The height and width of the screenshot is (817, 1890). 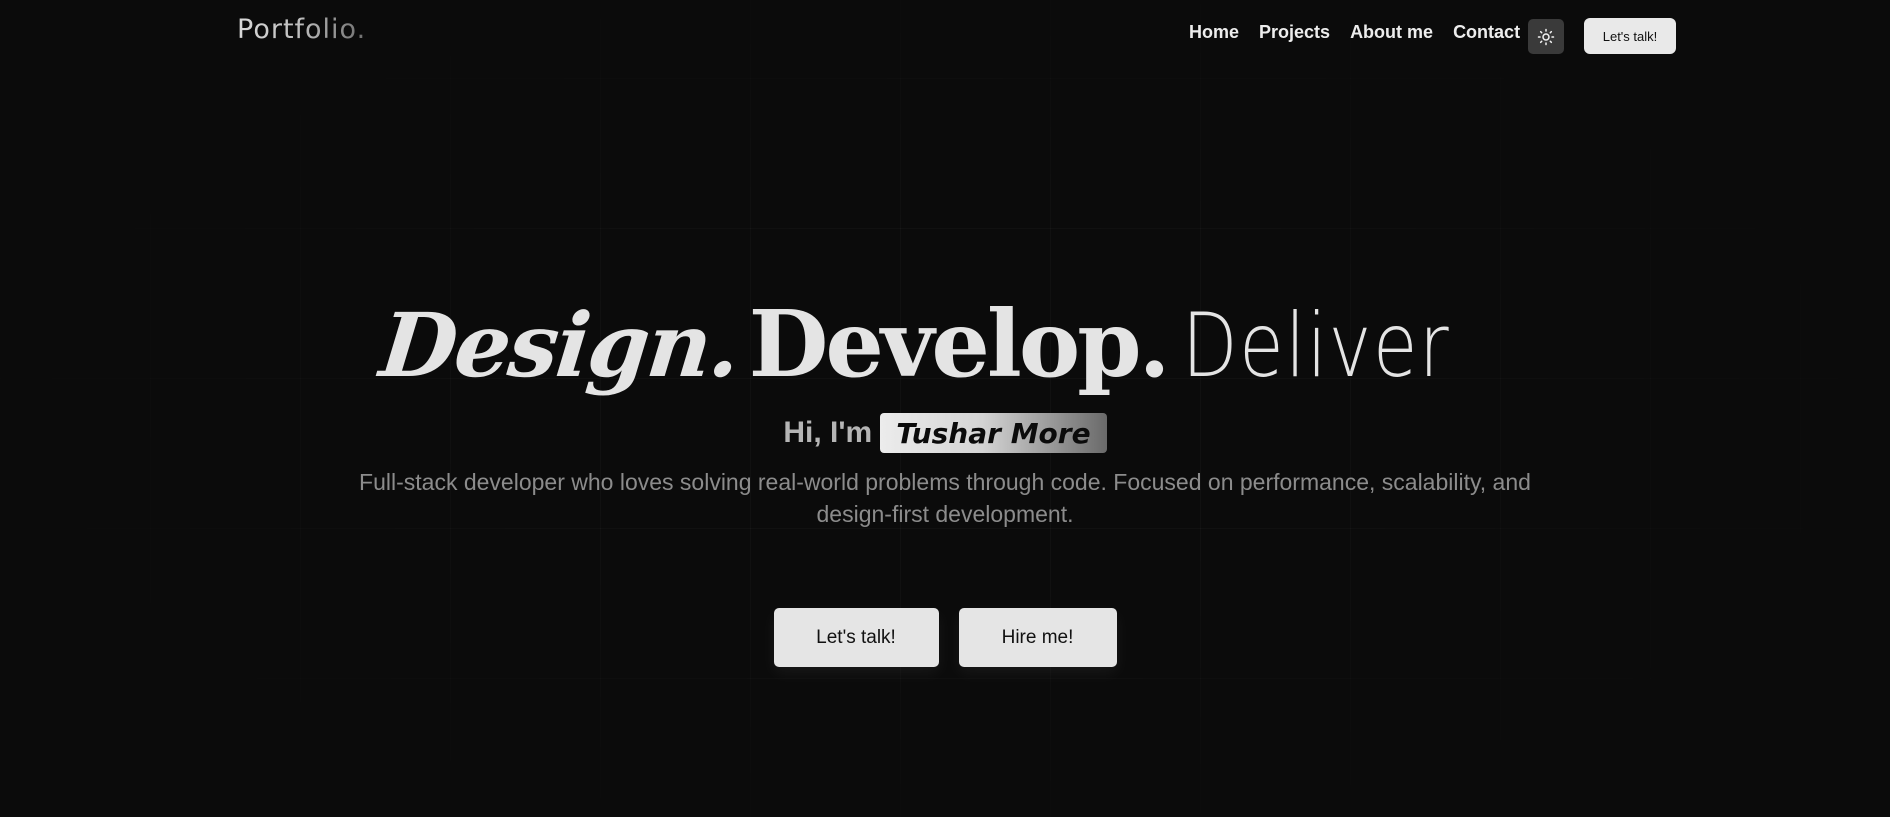 I want to click on sun-icon, so click(x=1546, y=36).